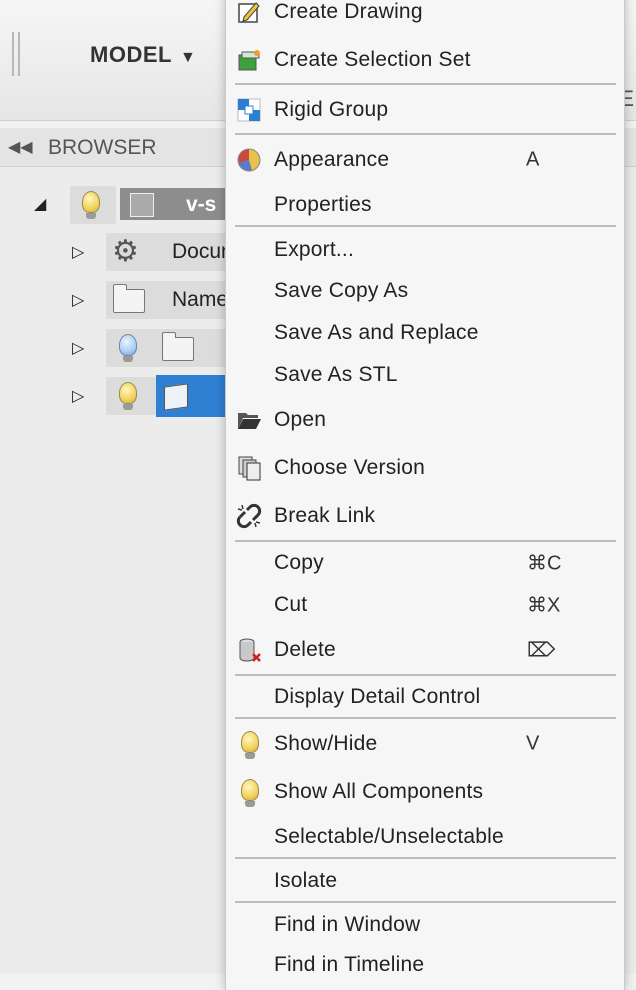  Describe the element at coordinates (425, 744) in the screenshot. I see `menu-item-show-hide: Show/Hide V` at that location.